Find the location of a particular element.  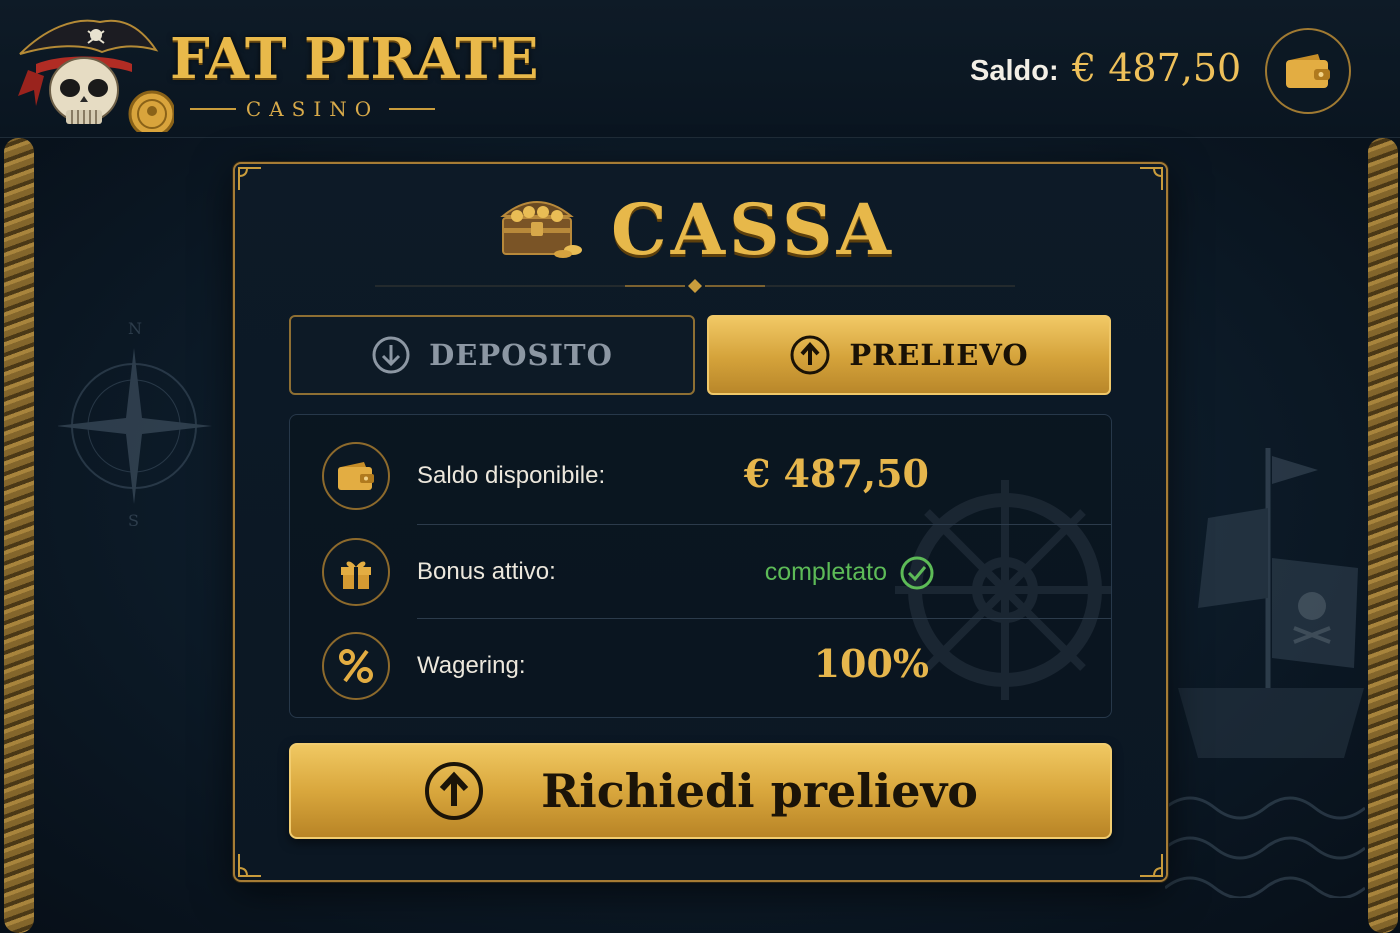

top-bar: FAT PIRATE CASINO Saldo: € 487,50 is located at coordinates (700, 69).